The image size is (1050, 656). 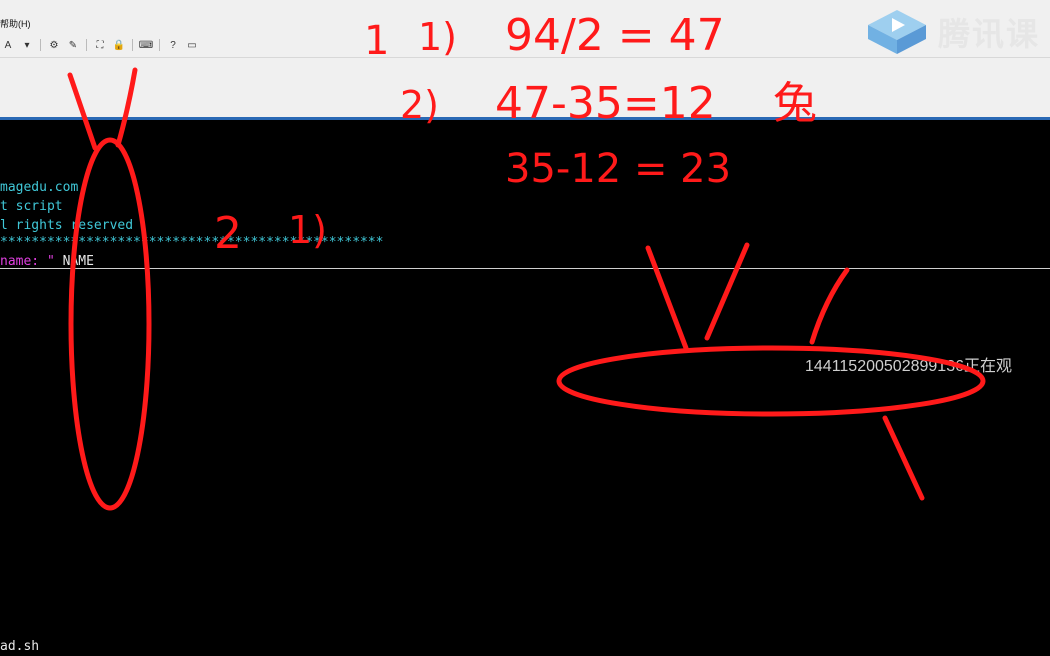 I want to click on fullscreen-icon: ⛶, so click(x=100, y=45).